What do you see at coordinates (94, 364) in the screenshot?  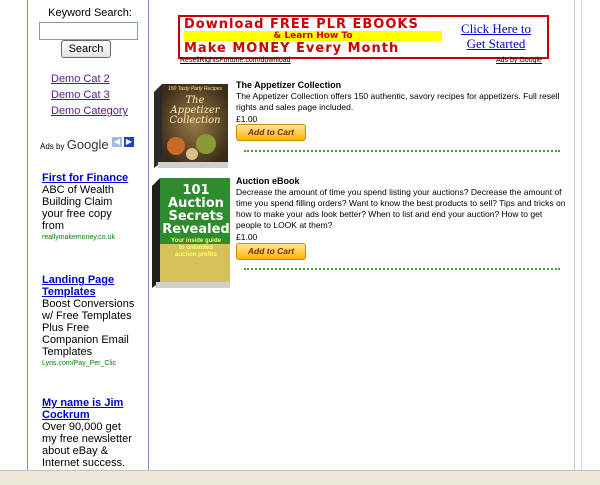 I see `ad-url: Lyris.com/Pay_Per_Clic` at bounding box center [94, 364].